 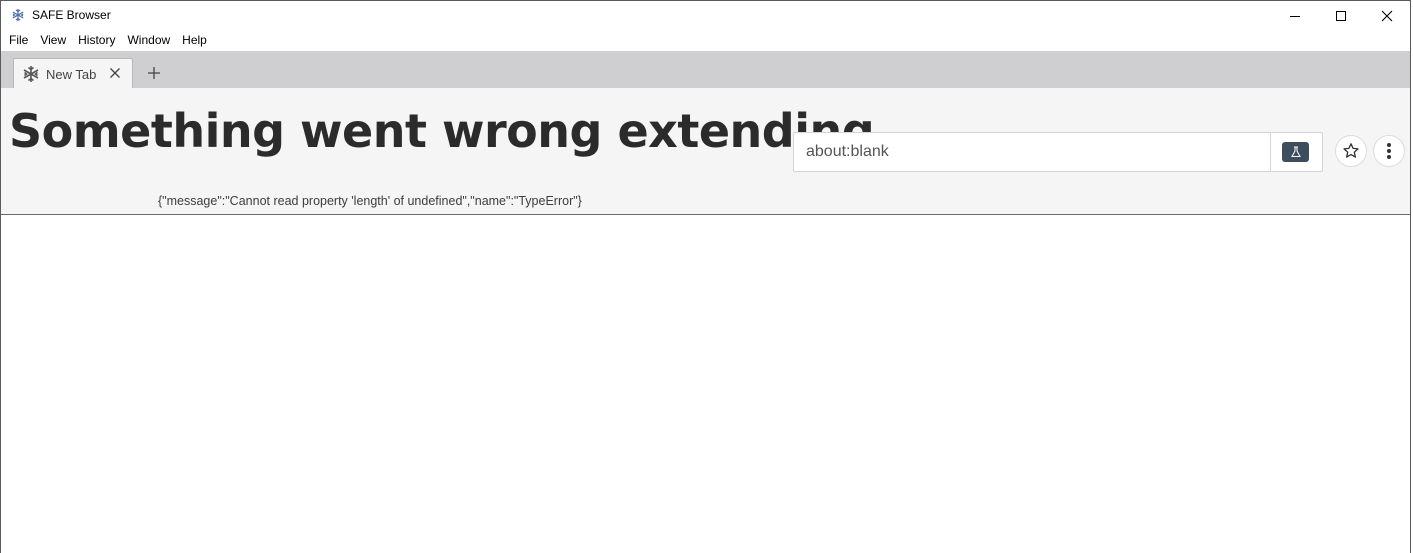 I want to click on menu-history: History, so click(x=96, y=40).